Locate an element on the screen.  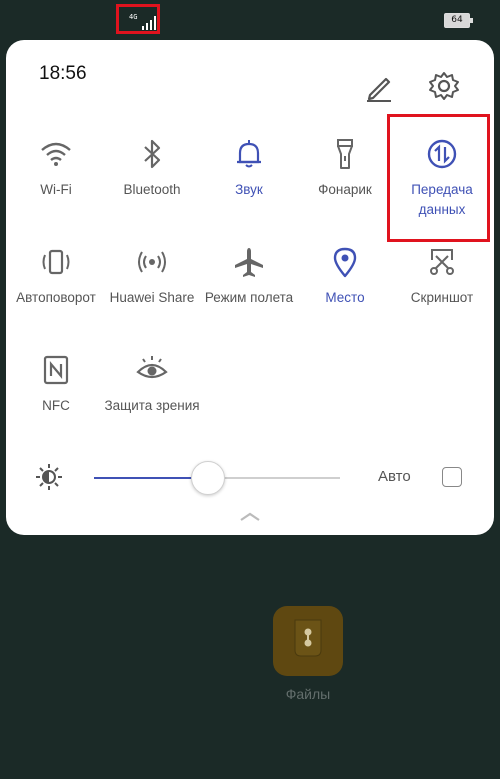
nfc-icon is located at coordinates (56, 370).